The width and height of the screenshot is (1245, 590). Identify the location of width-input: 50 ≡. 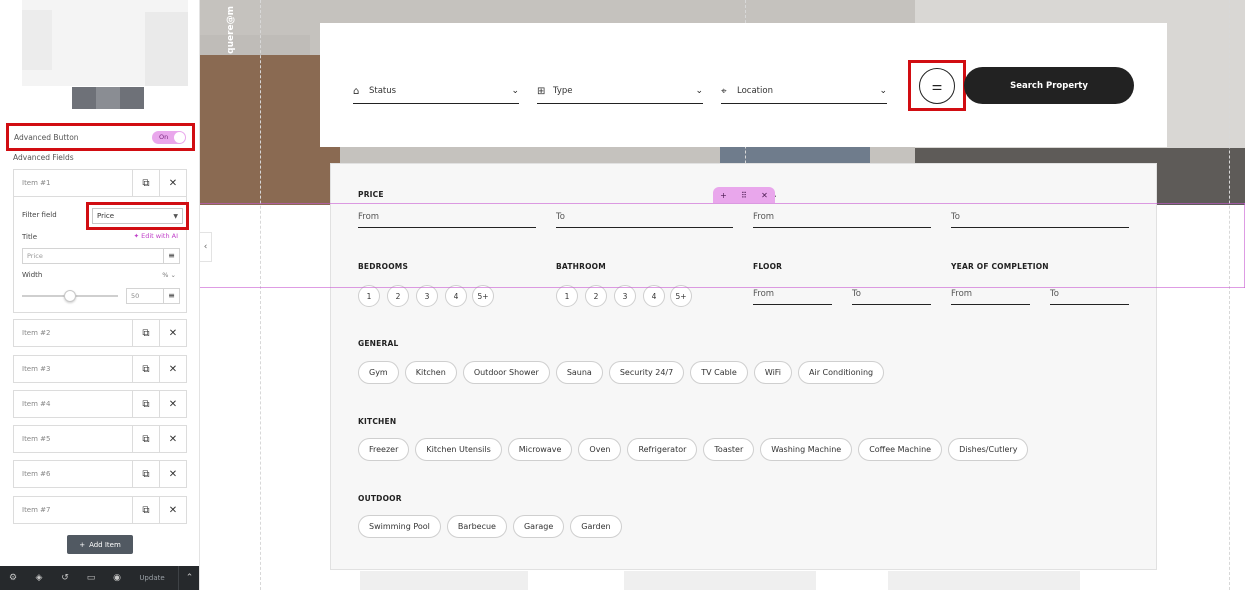
(153, 296).